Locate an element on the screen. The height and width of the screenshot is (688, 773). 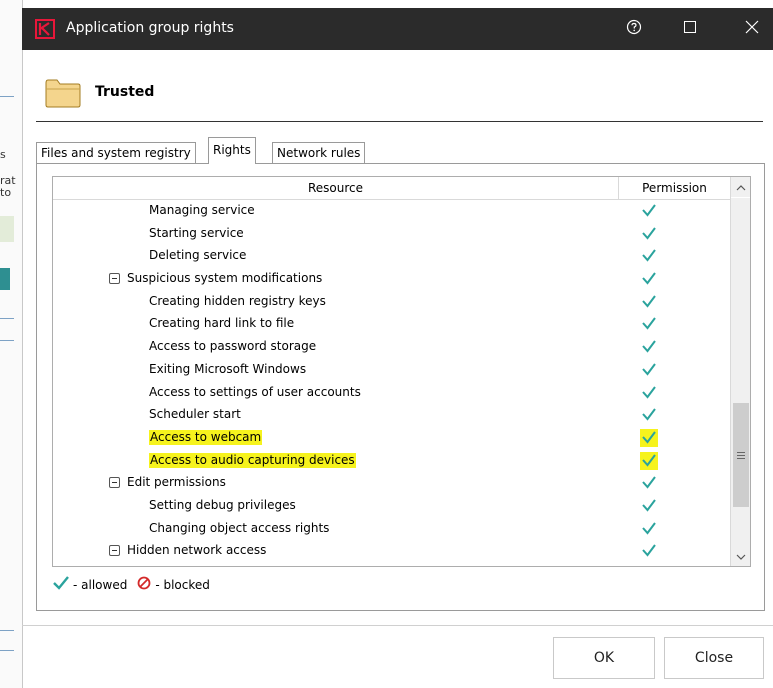
tab-rights: Rights is located at coordinates (232, 150).